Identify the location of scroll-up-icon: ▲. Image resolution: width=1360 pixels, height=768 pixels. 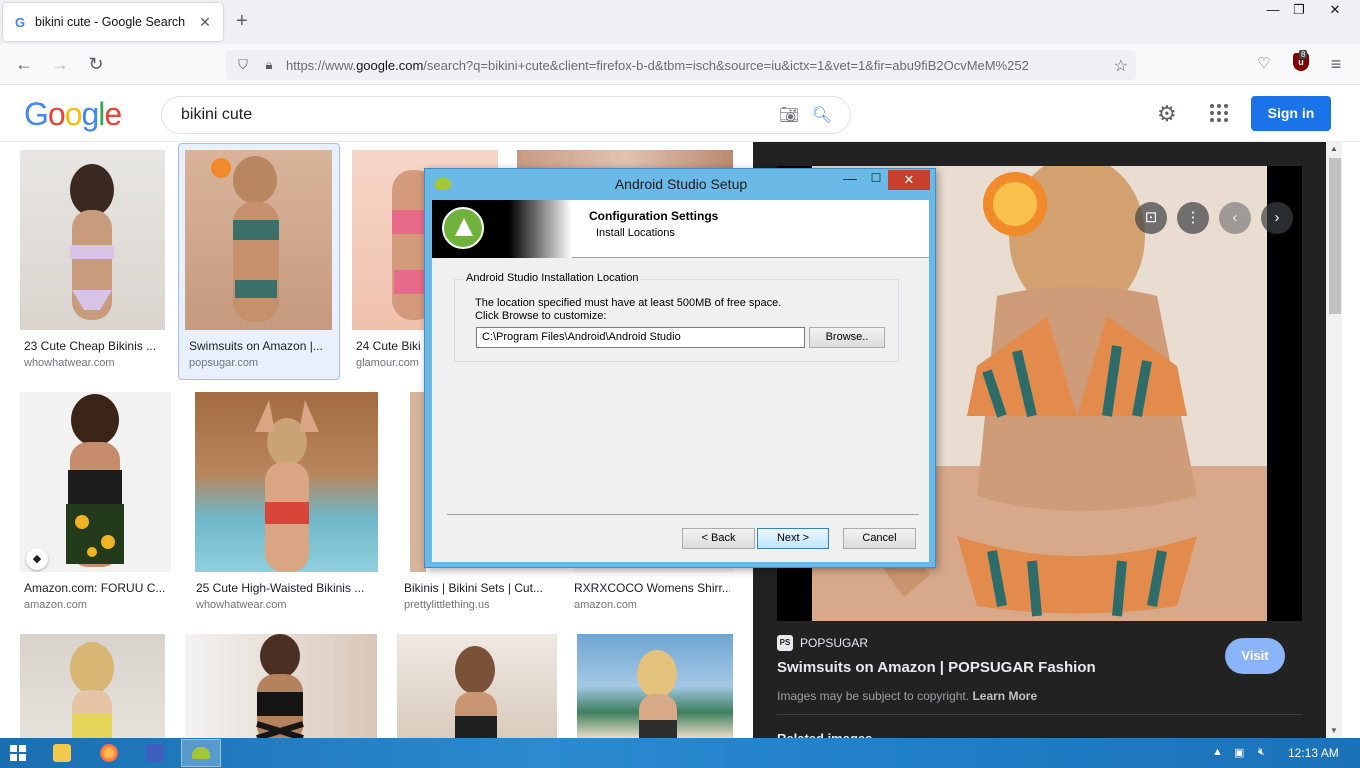
(1334, 148).